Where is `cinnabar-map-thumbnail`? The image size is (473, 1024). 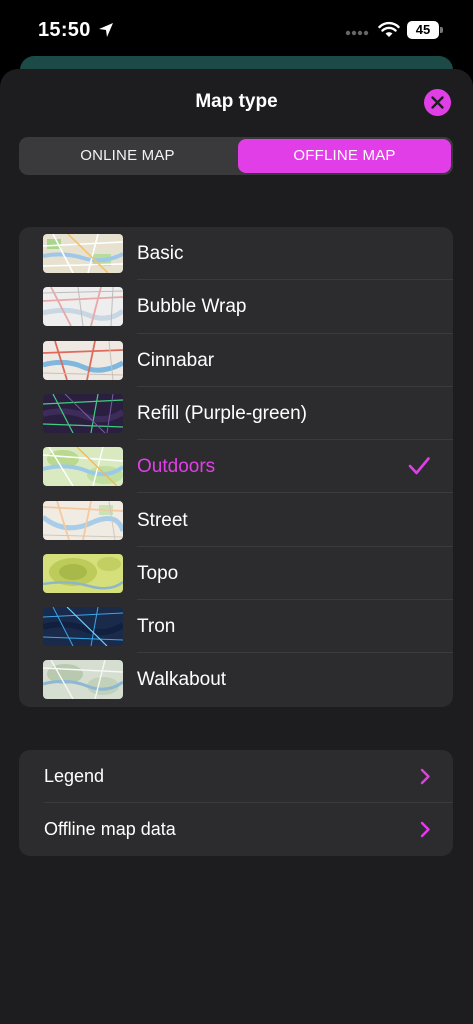 cinnabar-map-thumbnail is located at coordinates (83, 360).